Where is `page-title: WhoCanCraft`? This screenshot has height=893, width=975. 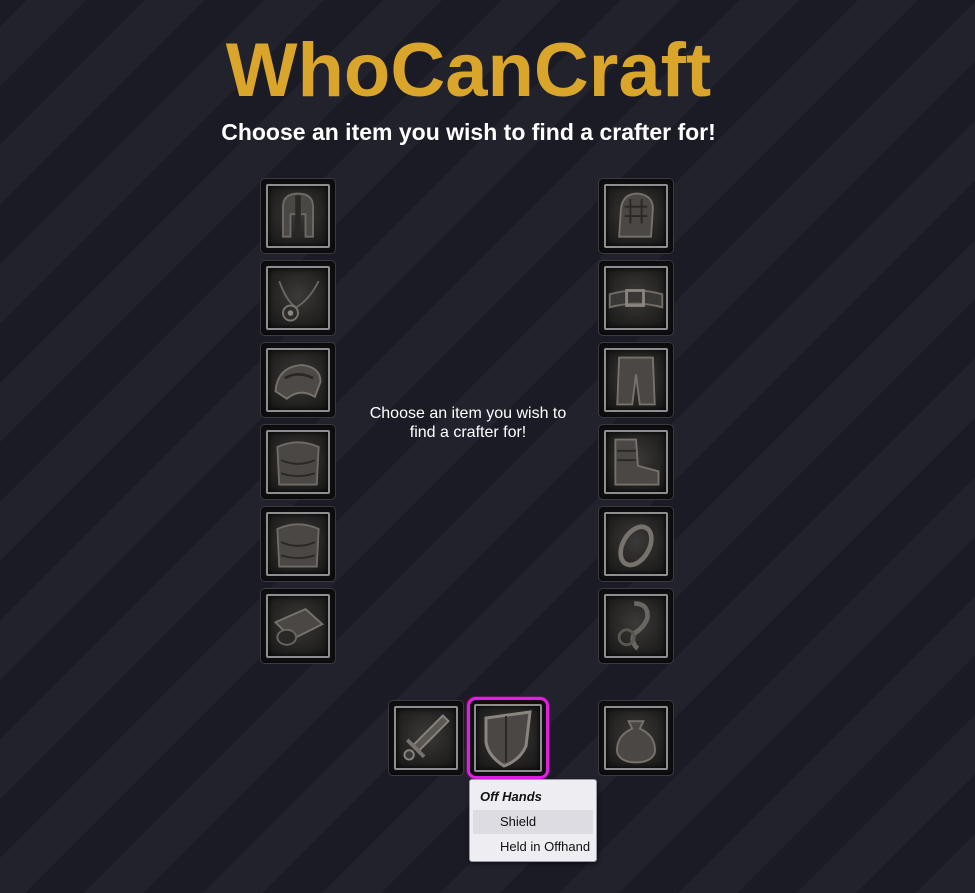
page-title: WhoCanCraft is located at coordinates (468, 70).